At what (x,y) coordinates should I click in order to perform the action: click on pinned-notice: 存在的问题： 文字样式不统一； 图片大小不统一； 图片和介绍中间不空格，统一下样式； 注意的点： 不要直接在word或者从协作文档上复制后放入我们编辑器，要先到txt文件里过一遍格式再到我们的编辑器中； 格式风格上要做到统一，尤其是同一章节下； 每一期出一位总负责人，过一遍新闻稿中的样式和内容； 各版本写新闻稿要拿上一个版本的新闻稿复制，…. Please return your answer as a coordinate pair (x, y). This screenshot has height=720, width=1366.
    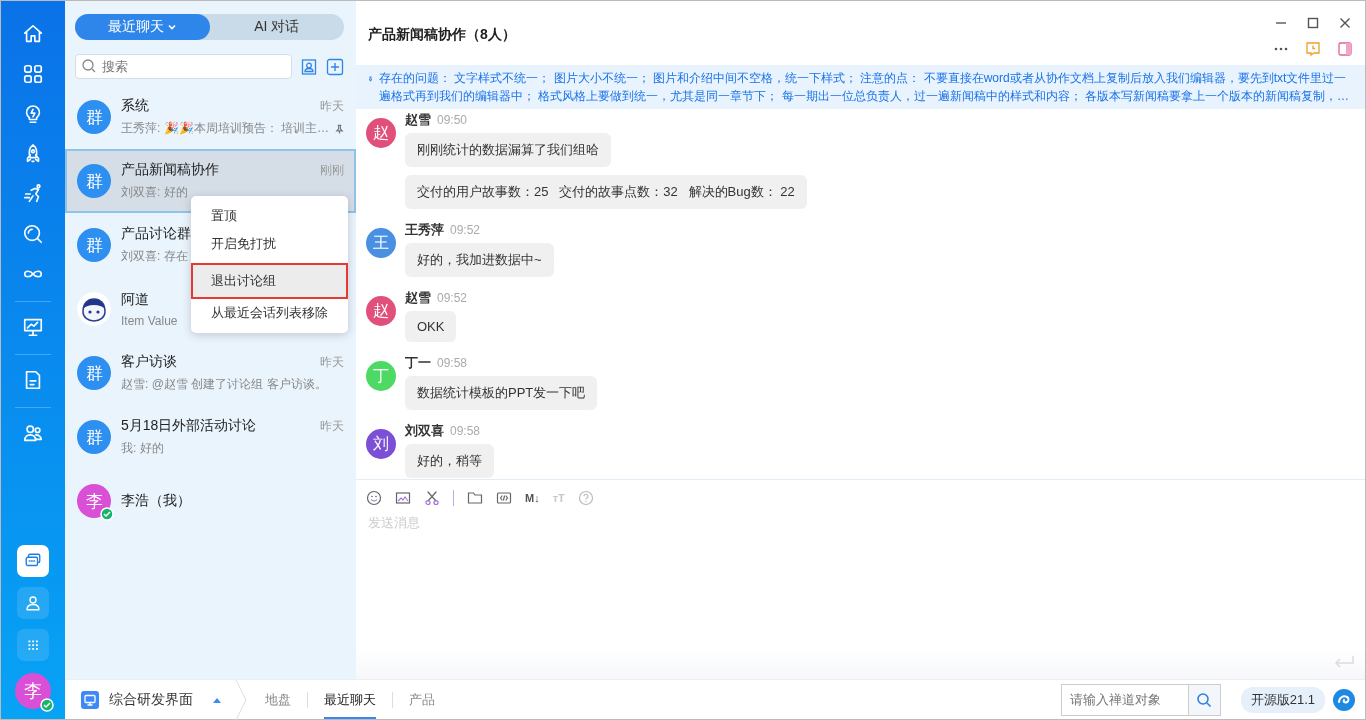
    Looking at the image, I should click on (865, 87).